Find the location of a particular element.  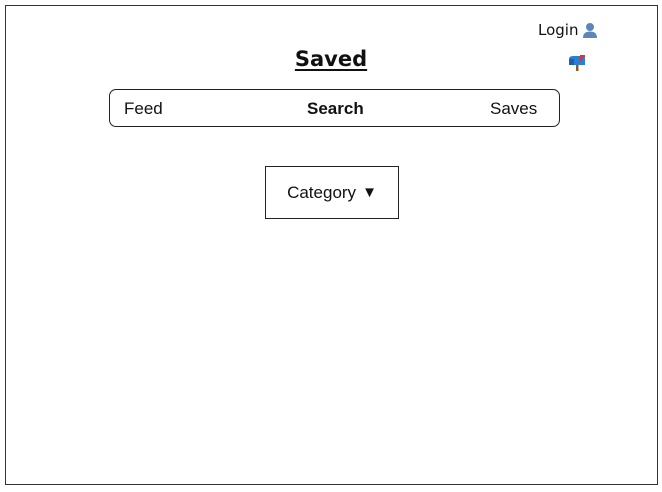

nav-item-feed: Feed is located at coordinates (143, 108).